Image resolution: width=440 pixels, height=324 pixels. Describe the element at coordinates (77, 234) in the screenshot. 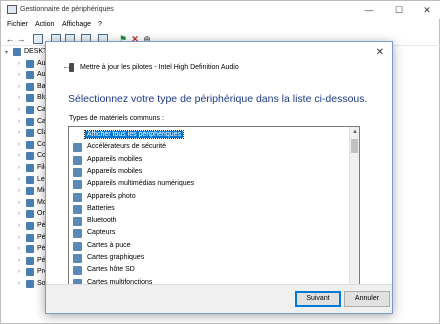

I see `sensor-icon` at that location.